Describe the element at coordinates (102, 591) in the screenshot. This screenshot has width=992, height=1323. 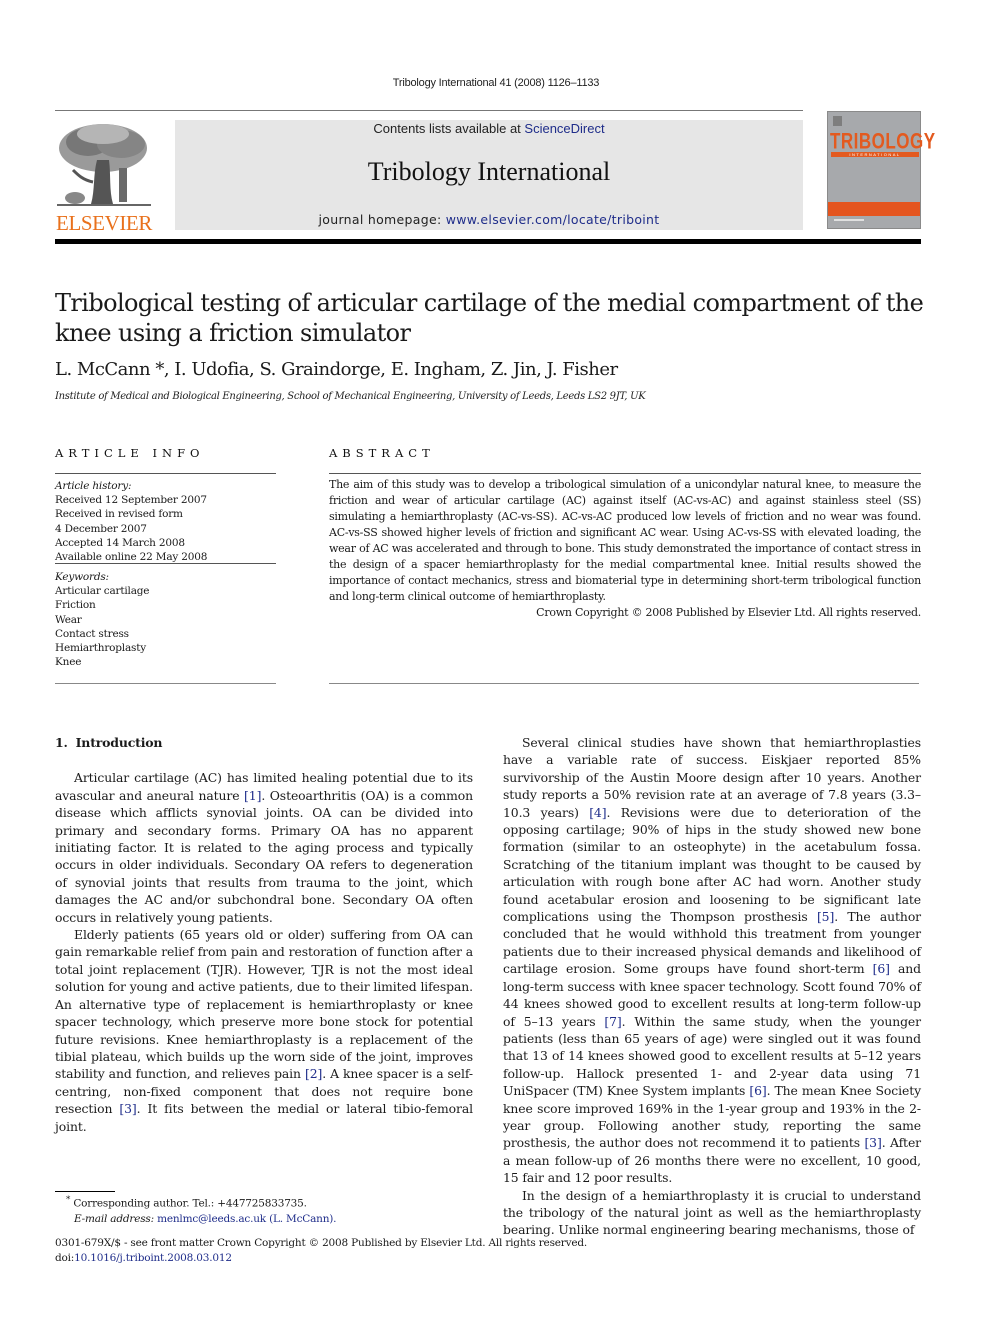
I see `keyword-item: Articular cartilage` at that location.